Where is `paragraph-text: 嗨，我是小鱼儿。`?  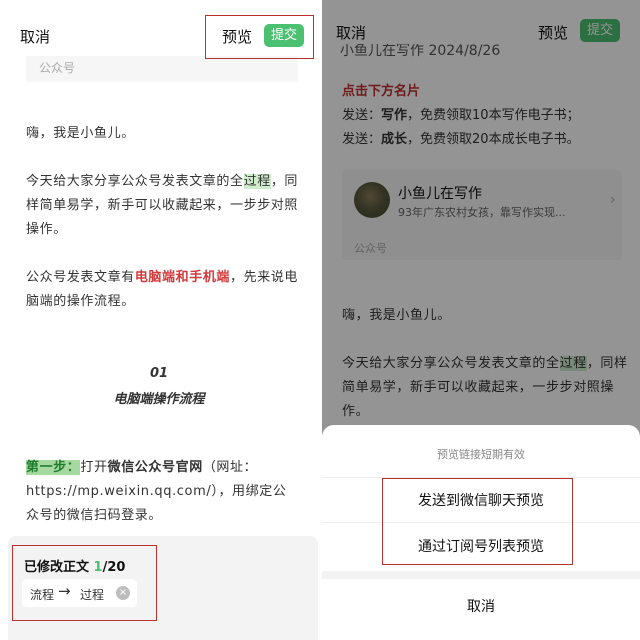 paragraph-text: 嗨，我是小鱼儿。 is located at coordinates (80, 133).